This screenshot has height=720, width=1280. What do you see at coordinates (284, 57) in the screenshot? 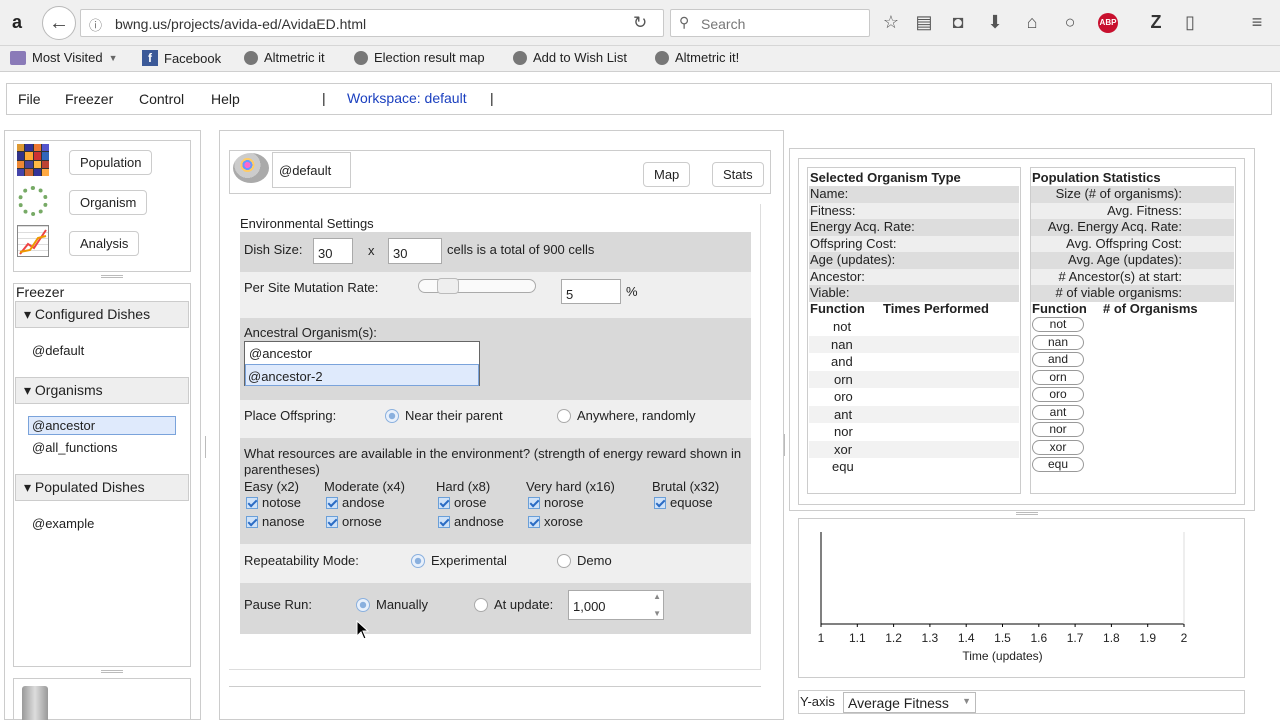
I see `bookmark-altmetric: Altmetric it` at bounding box center [284, 57].